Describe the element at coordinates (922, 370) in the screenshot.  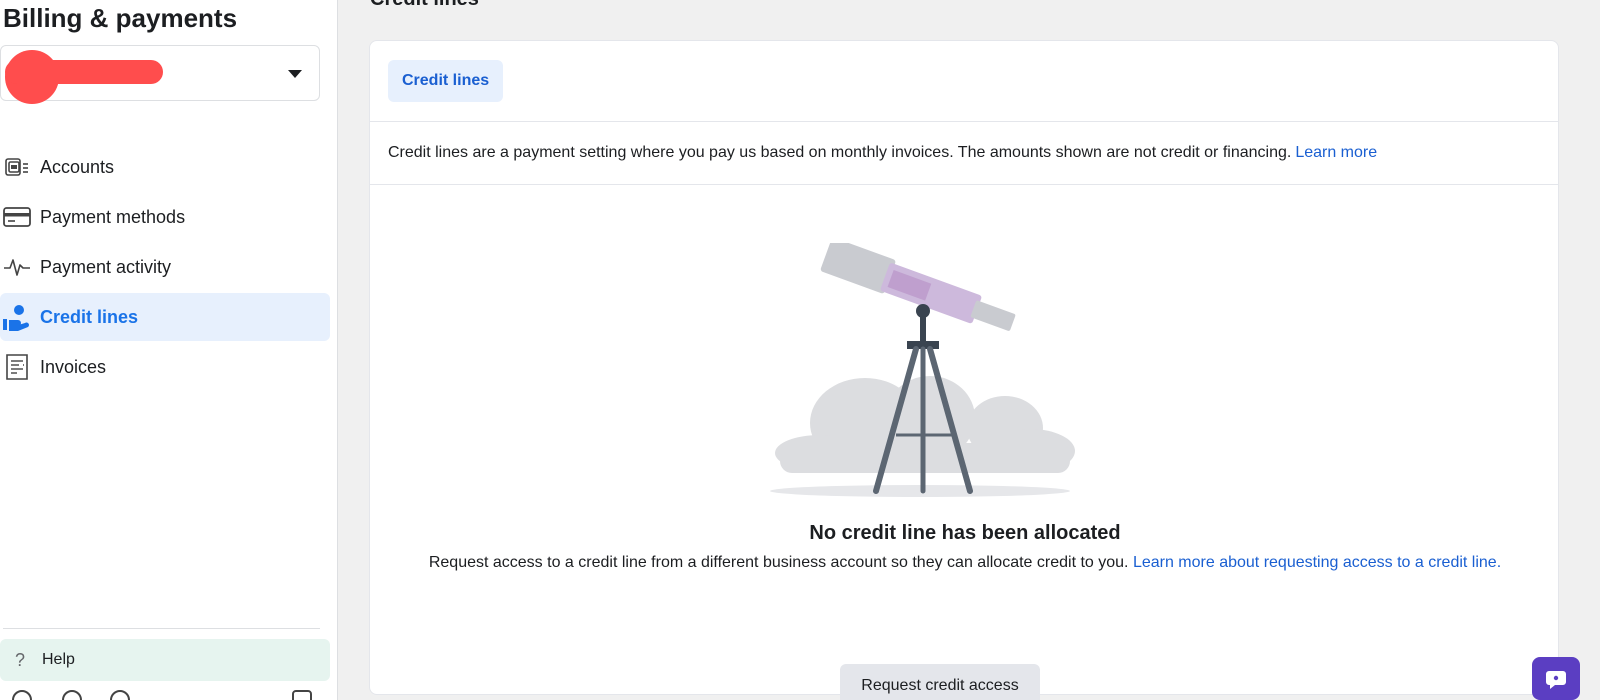
I see `telescope-illustration` at that location.